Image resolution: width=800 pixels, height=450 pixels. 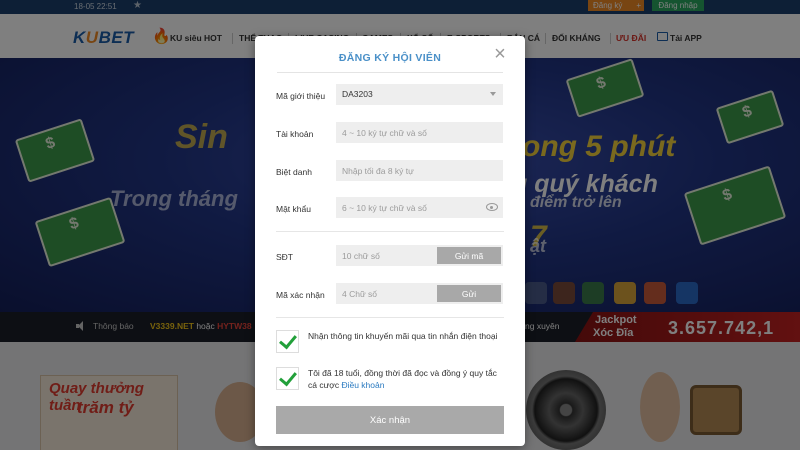 What do you see at coordinates (362, 385) in the screenshot?
I see `terms-link: Điều khoản` at bounding box center [362, 385].